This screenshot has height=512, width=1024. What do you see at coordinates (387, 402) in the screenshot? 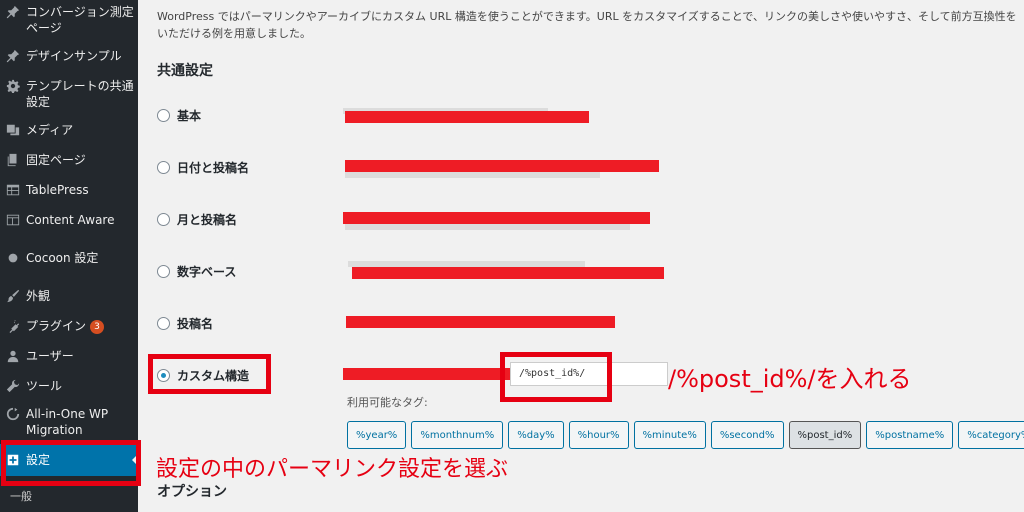
I see `available-tags-label: 利用可能なタグ:` at bounding box center [387, 402].